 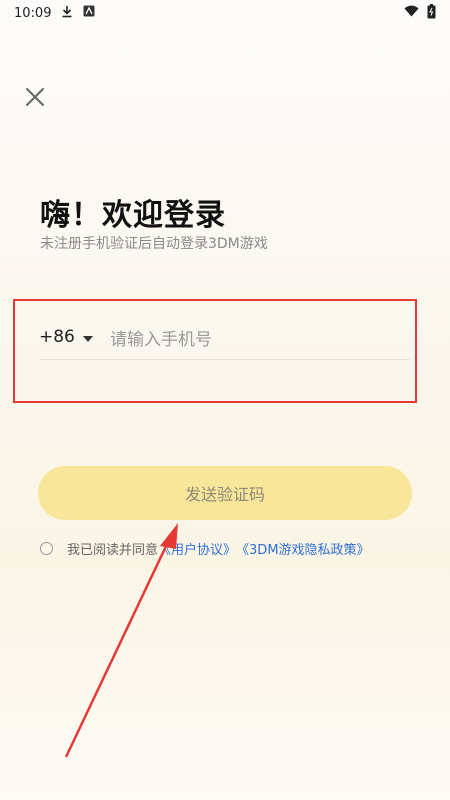 I want to click on close-icon, so click(x=35, y=99).